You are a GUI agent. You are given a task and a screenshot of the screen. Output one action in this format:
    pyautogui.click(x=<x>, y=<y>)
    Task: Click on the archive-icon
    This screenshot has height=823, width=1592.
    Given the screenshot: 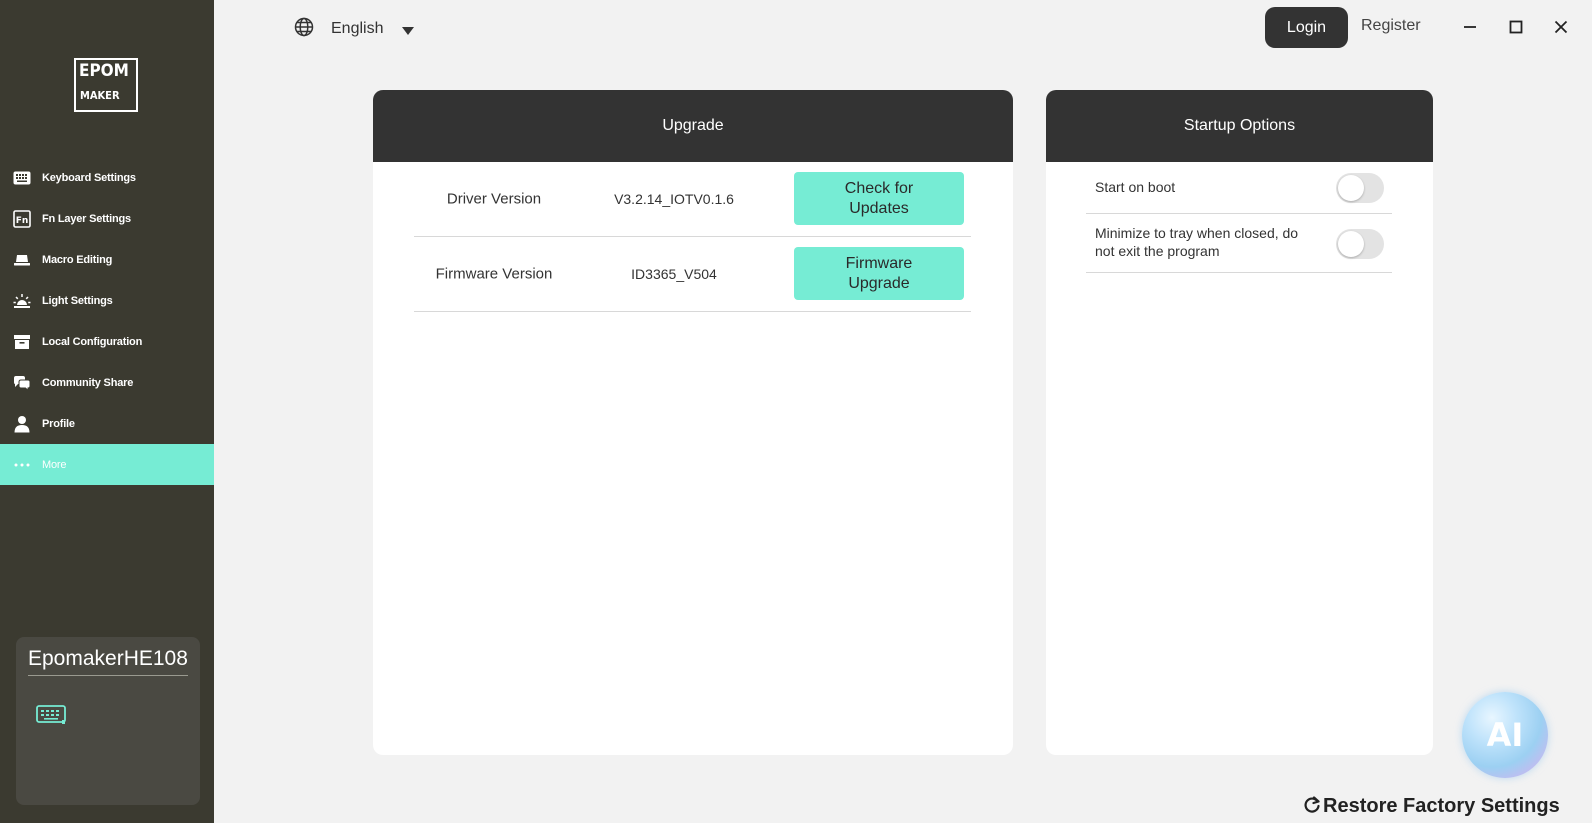 What is the action you would take?
    pyautogui.click(x=22, y=342)
    